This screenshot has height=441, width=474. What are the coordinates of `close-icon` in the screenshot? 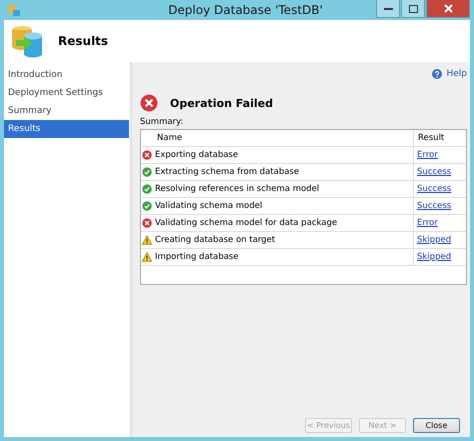 It's located at (448, 8).